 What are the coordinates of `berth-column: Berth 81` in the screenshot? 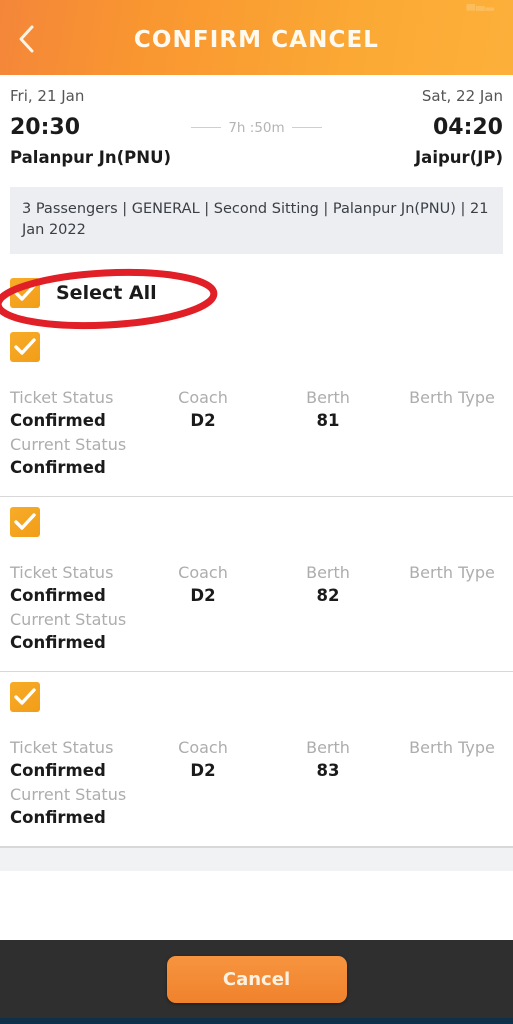 It's located at (328, 409).